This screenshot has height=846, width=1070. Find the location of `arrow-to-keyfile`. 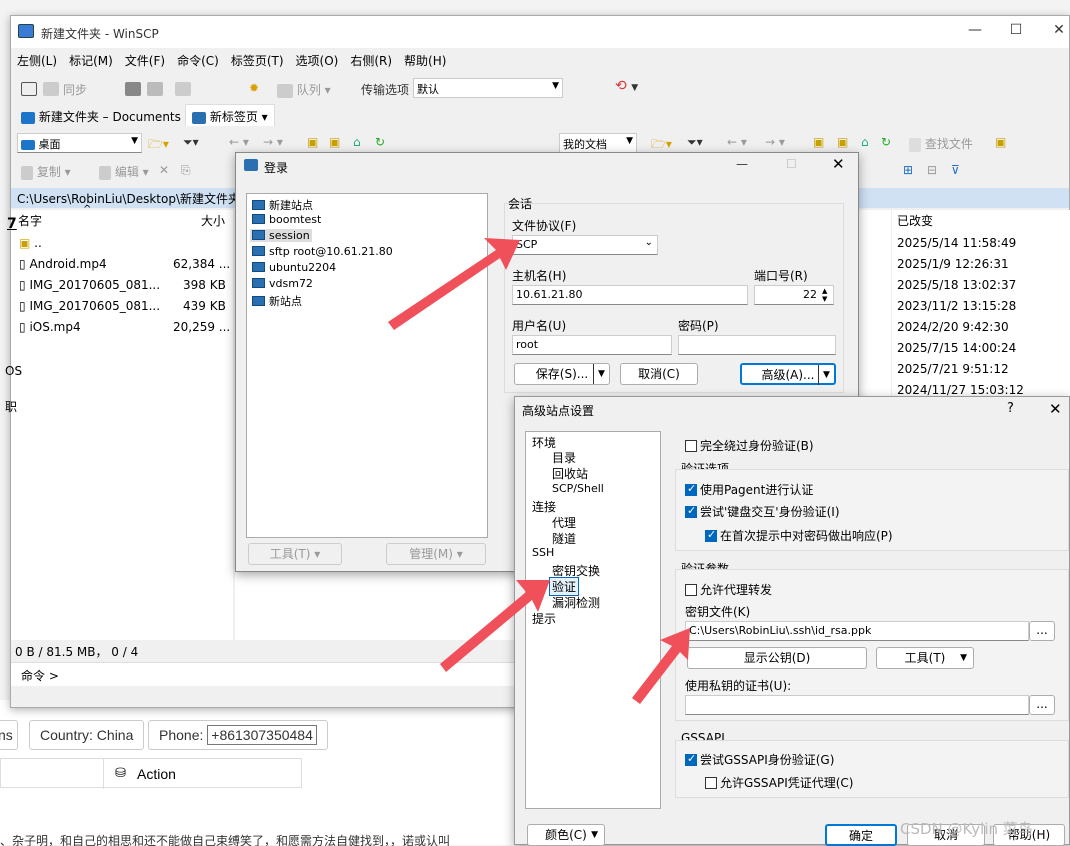

arrow-to-keyfile is located at coordinates (661, 666).